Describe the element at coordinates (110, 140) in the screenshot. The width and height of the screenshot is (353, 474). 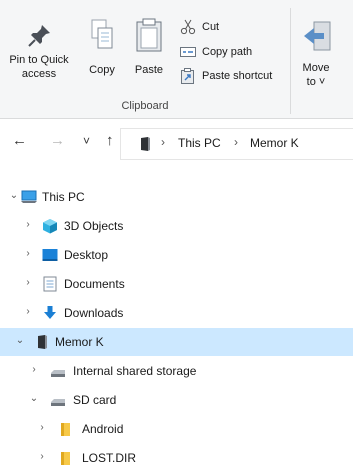
I see `up-button: ↑` at that location.